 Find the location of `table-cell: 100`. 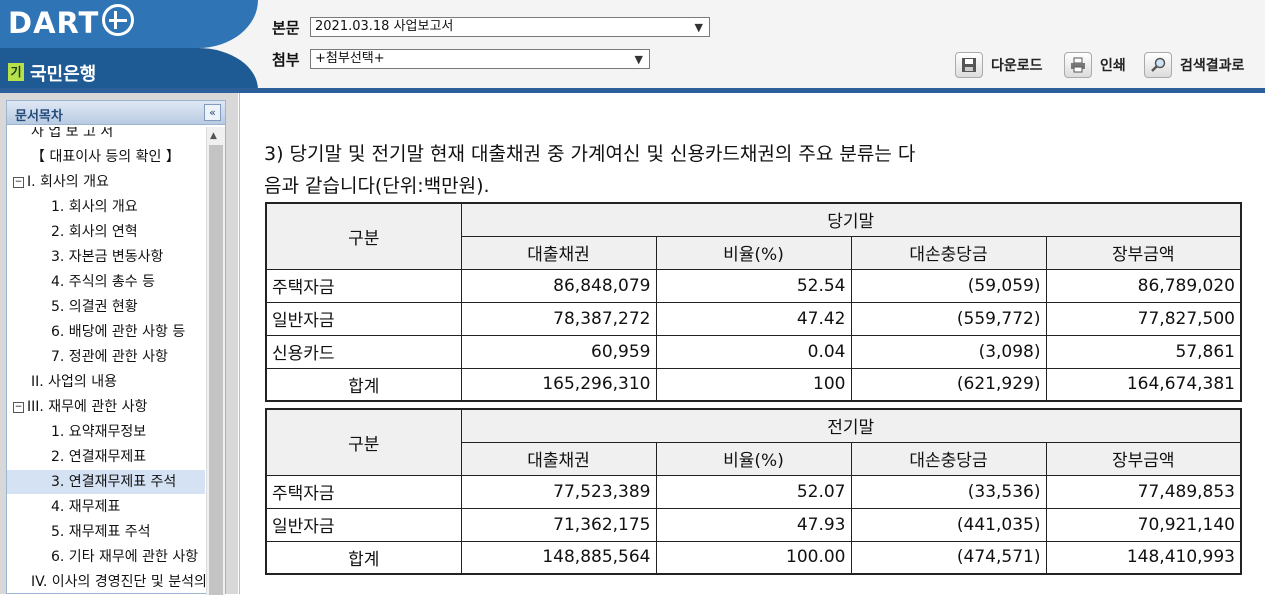

table-cell: 100 is located at coordinates (753, 384).